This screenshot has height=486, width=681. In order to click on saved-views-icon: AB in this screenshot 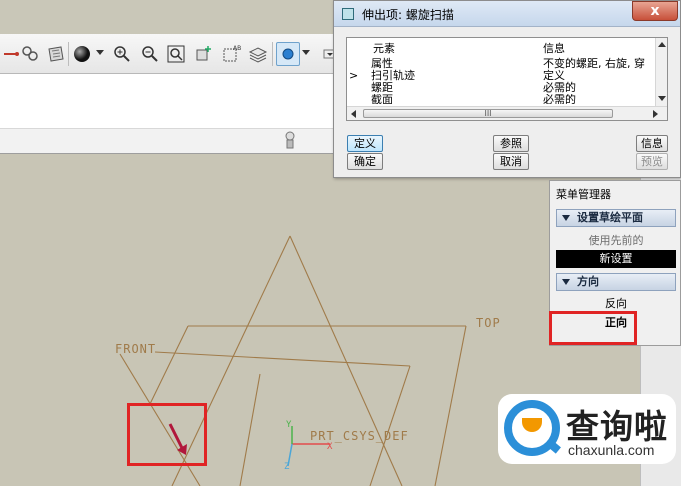, I will do `click(232, 54)`.